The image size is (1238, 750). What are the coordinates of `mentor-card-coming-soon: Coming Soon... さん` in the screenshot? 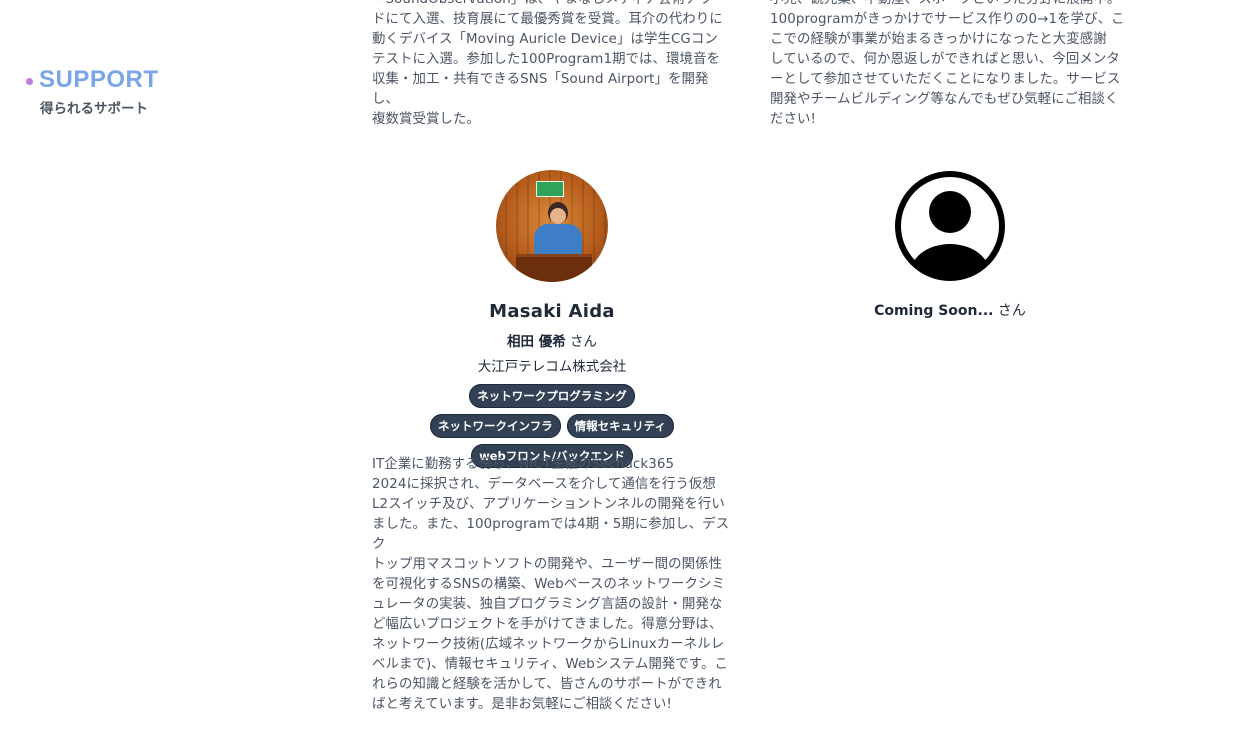 It's located at (950, 245).